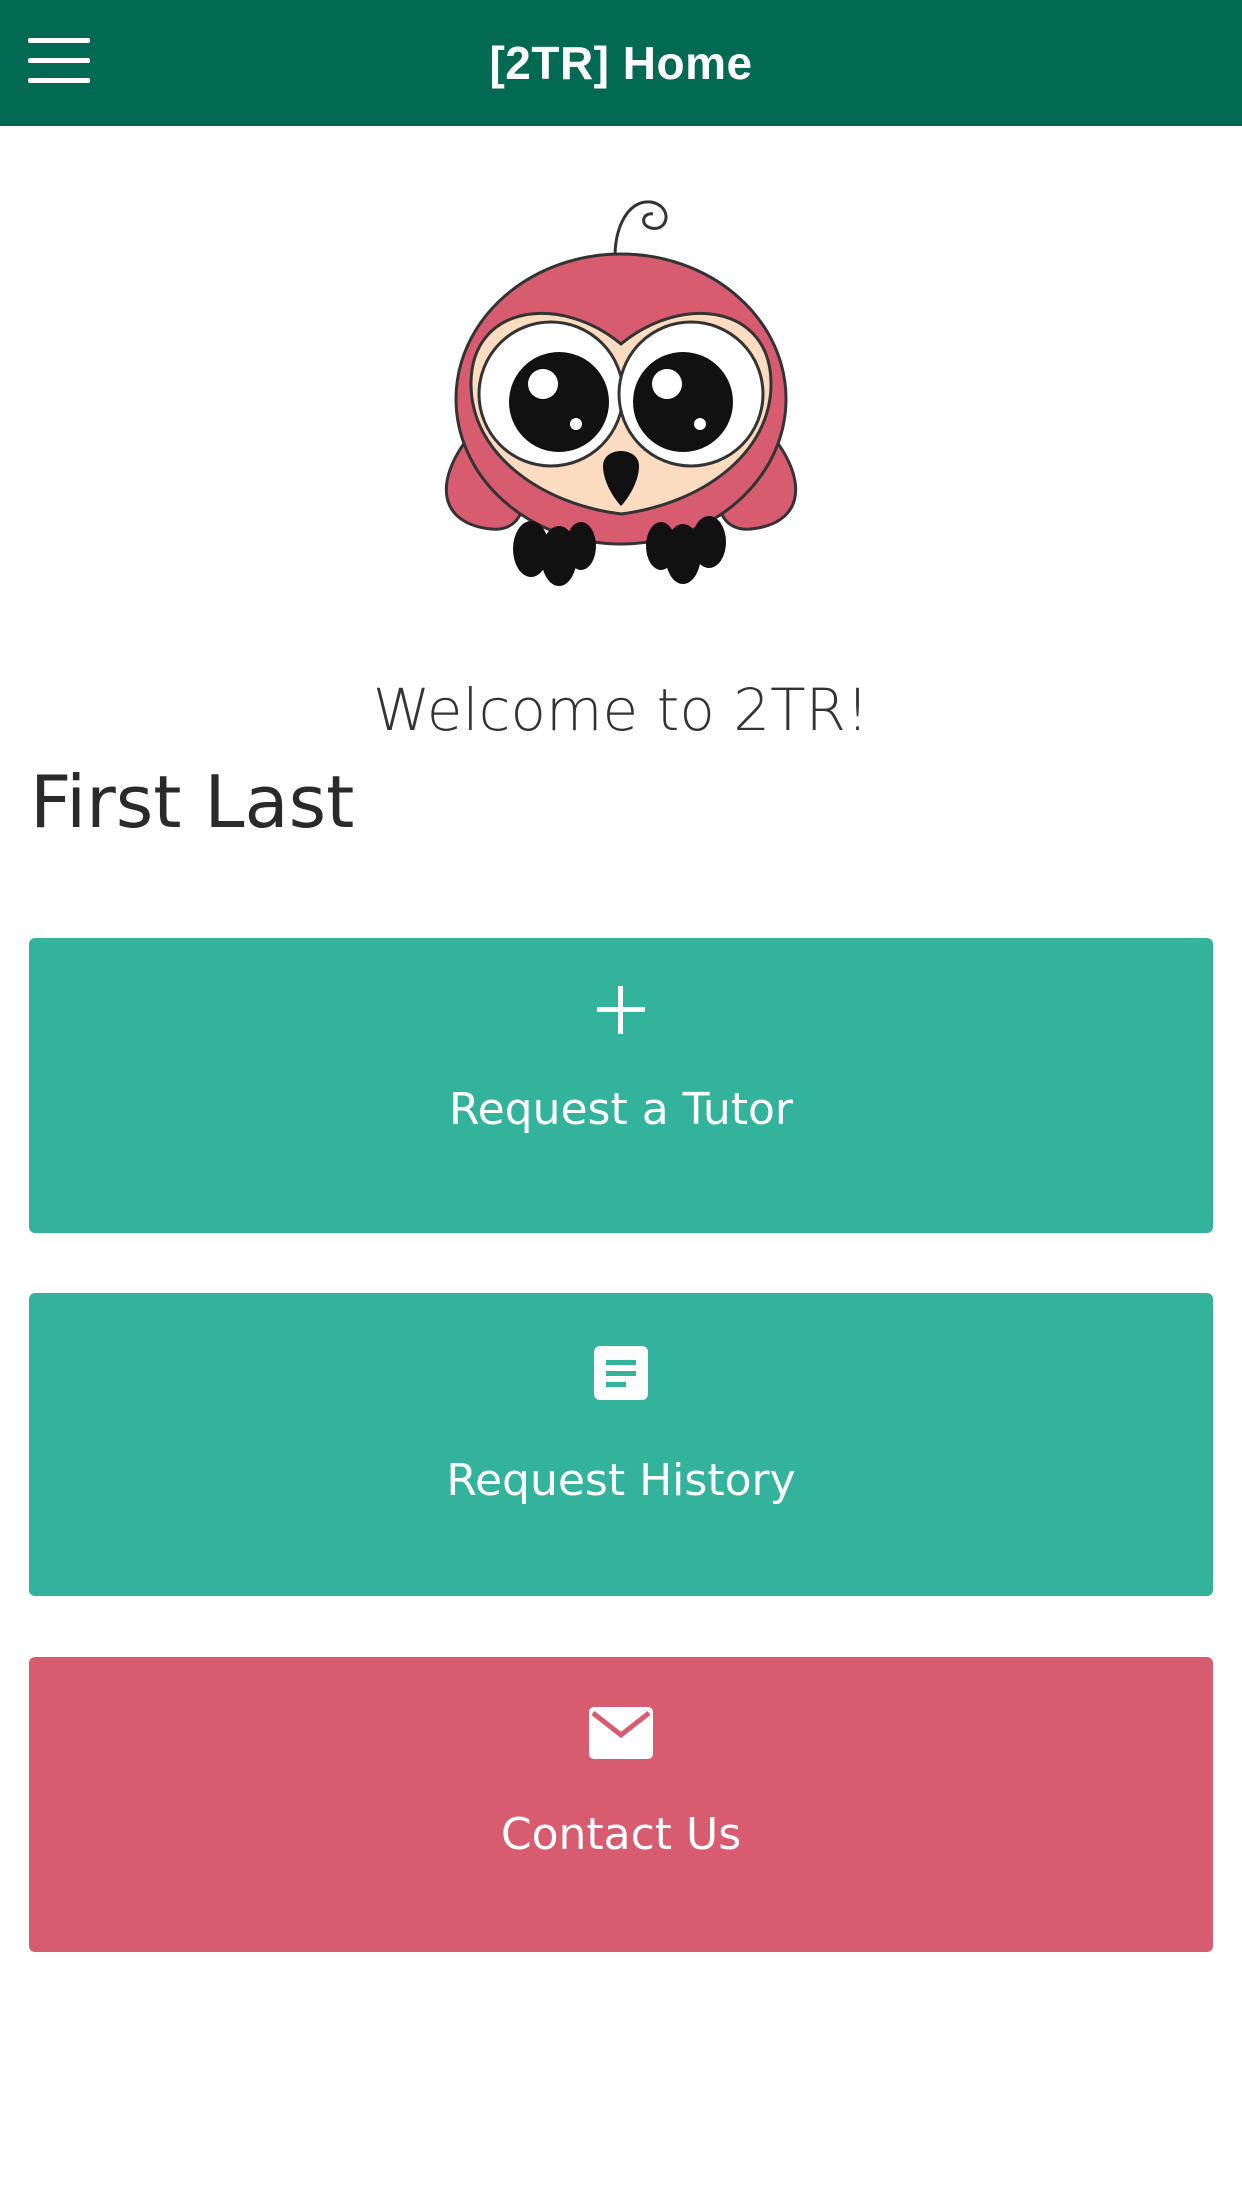  What do you see at coordinates (621, 1444) in the screenshot?
I see `request-history-button: Request History` at bounding box center [621, 1444].